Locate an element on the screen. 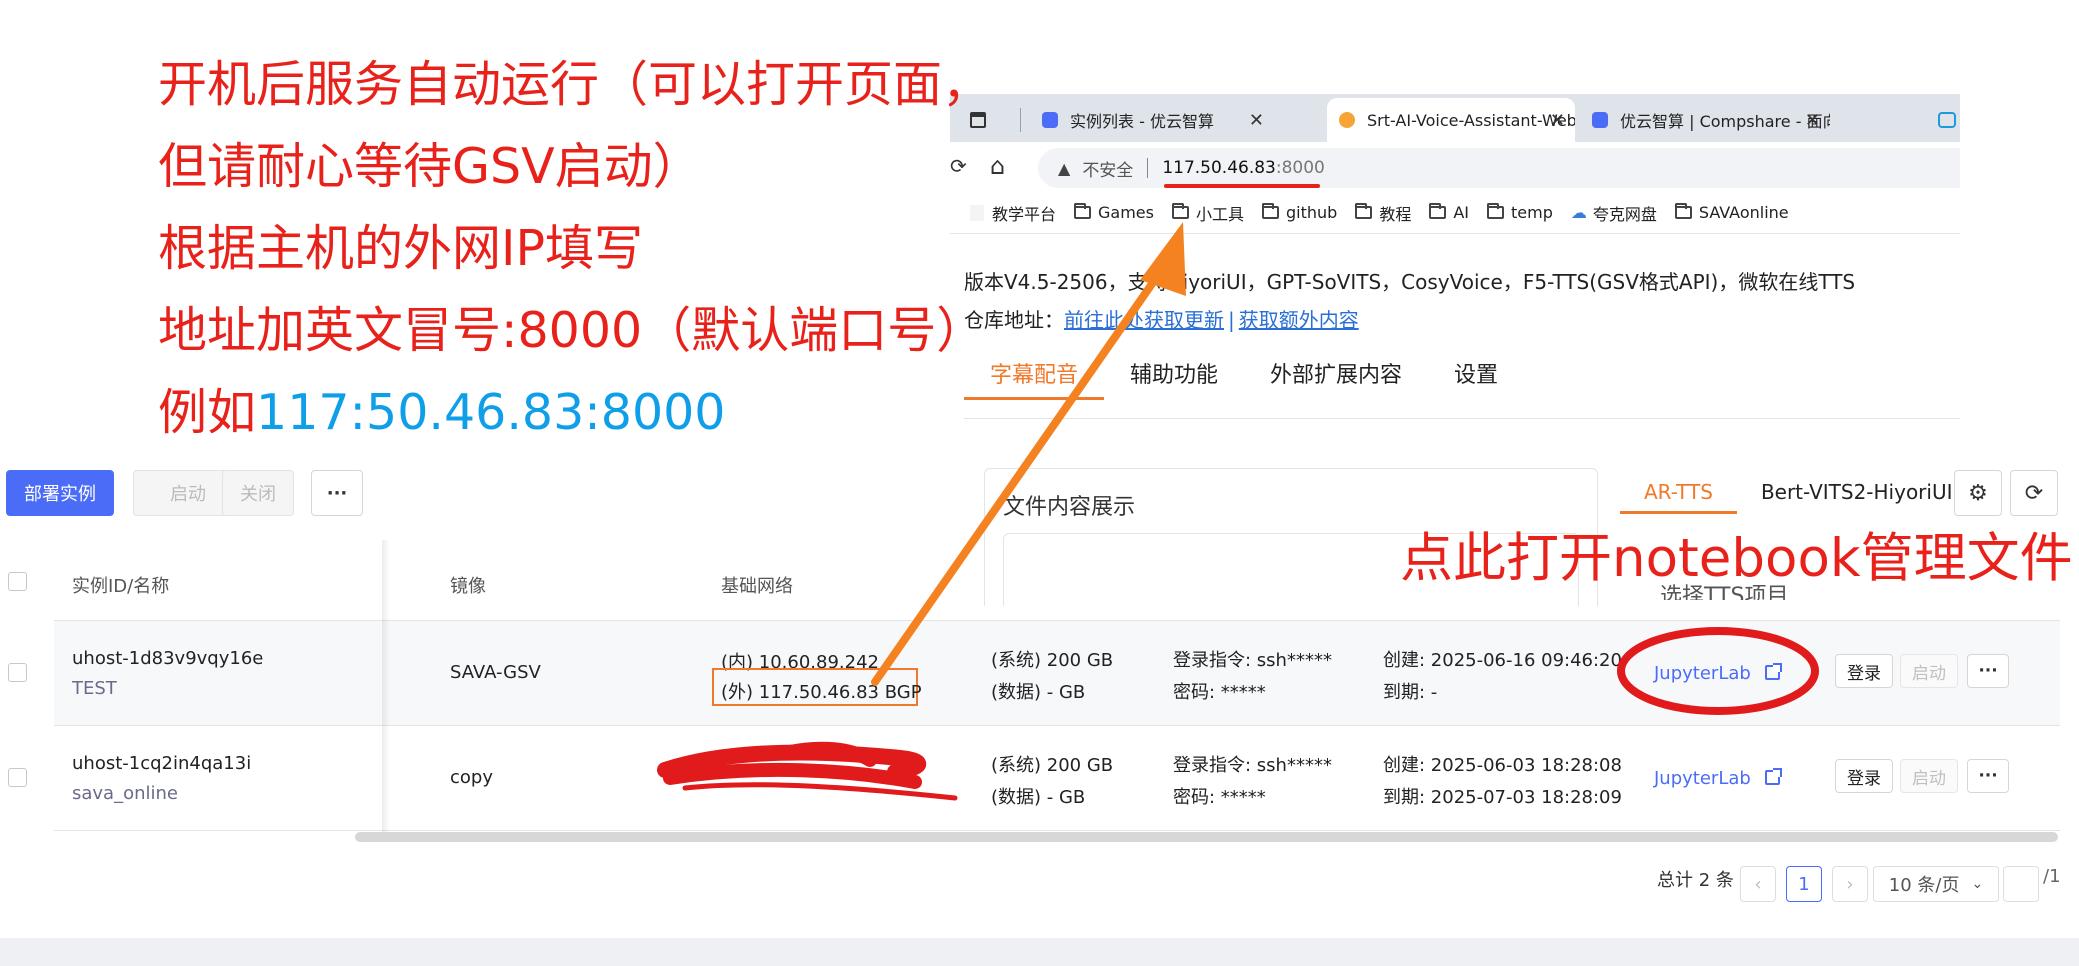 This screenshot has width=2079, height=966. bookmark-label: SAVAonline is located at coordinates (1744, 212).